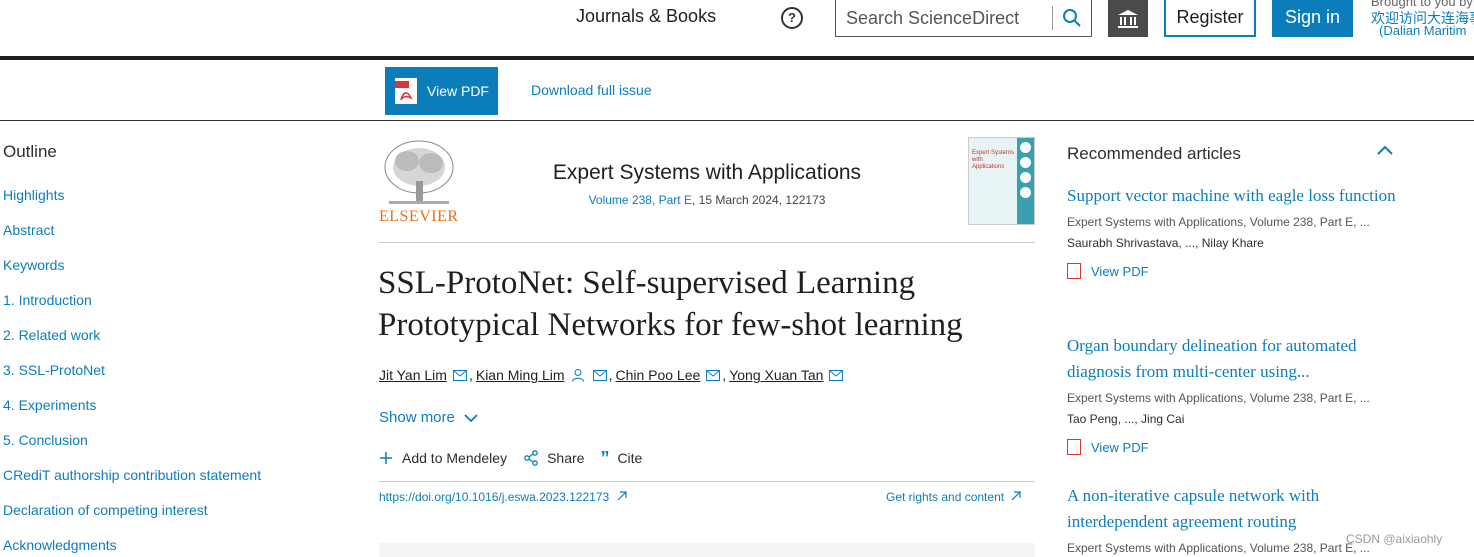 Image resolution: width=1474 pixels, height=557 pixels. What do you see at coordinates (1210, 18) in the screenshot?
I see `register-button: Register` at bounding box center [1210, 18].